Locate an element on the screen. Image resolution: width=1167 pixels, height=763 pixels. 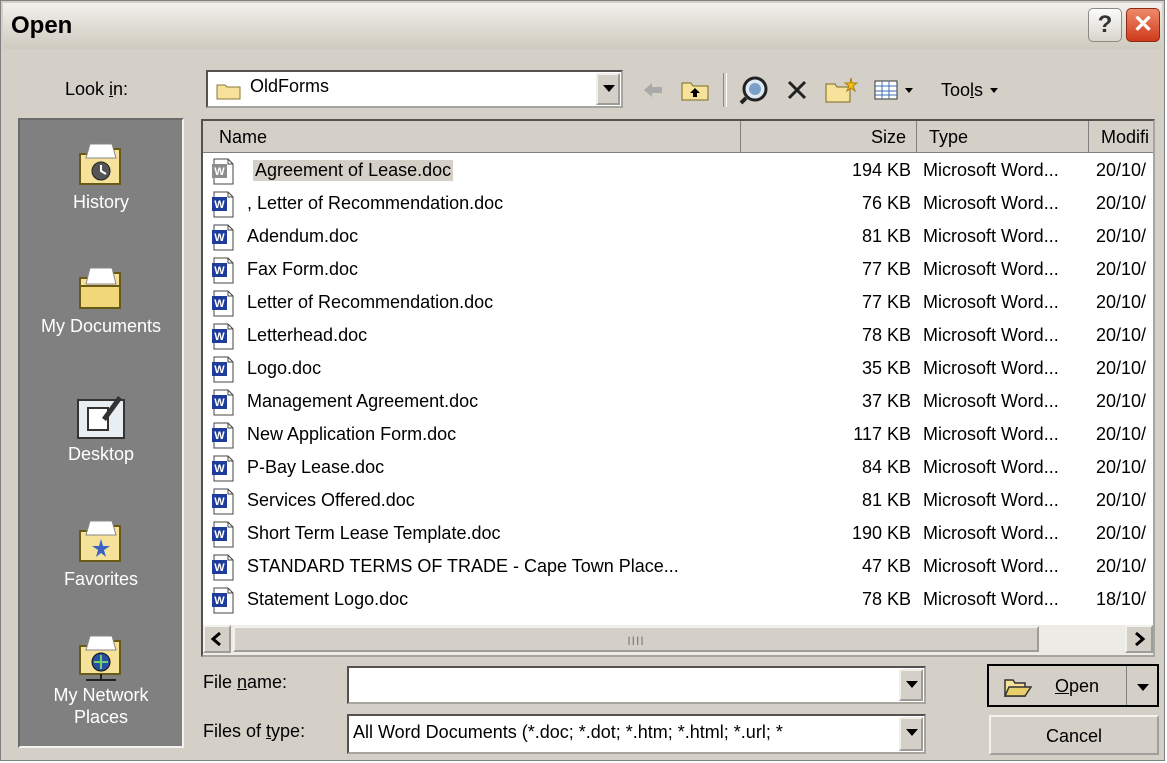
look-in-dropdown: OldForms is located at coordinates (414, 89).